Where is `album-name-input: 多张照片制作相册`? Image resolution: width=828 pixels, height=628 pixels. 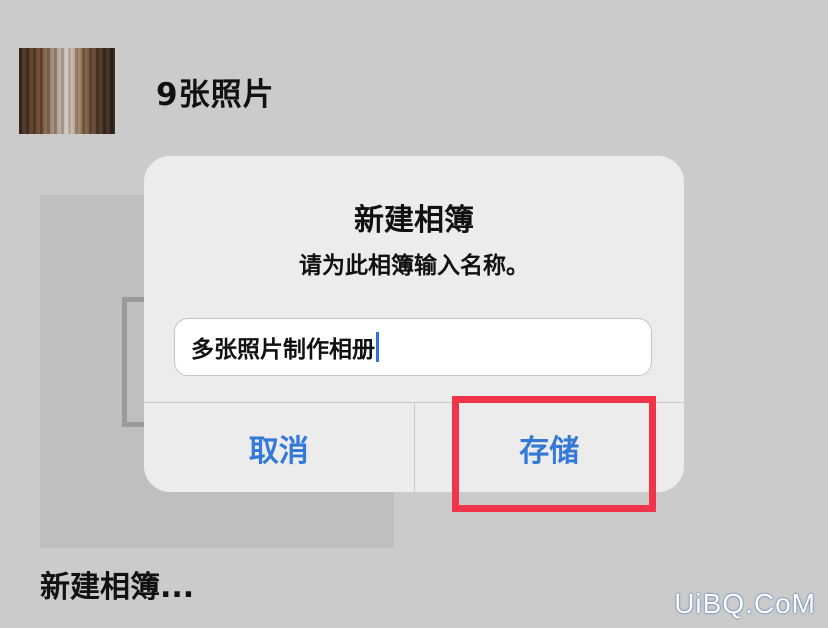 album-name-input: 多张照片制作相册 is located at coordinates (413, 347).